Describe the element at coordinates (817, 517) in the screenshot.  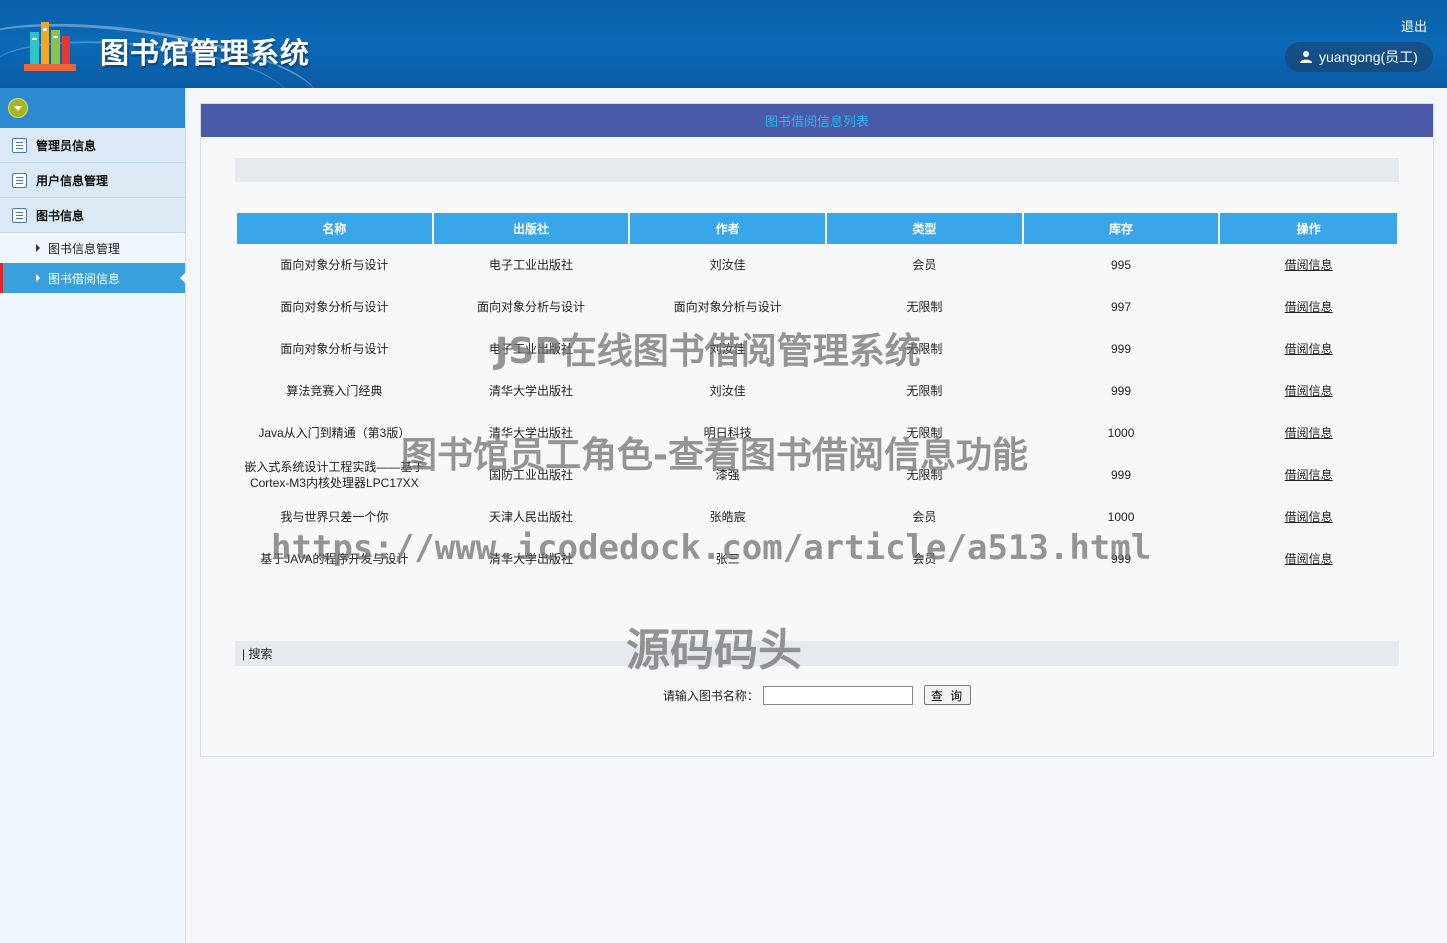
I see `table-row: 我与世界只差一个你 天津人民出版社 张皓宸 会员 1000 借阅信息` at that location.